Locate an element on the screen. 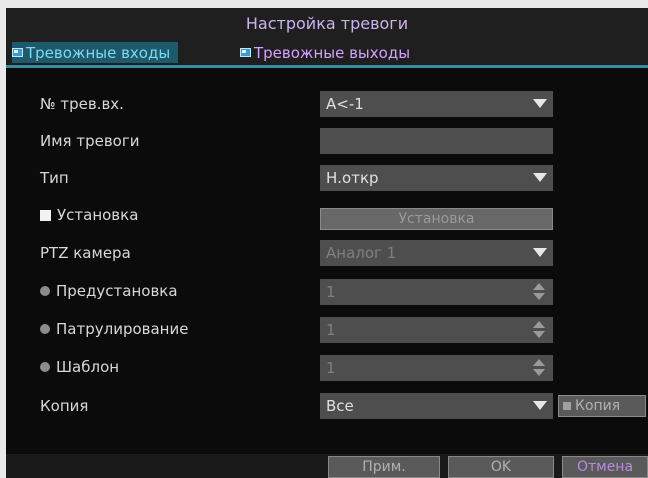 The image size is (648, 478). type-select: Н.откр is located at coordinates (436, 178).